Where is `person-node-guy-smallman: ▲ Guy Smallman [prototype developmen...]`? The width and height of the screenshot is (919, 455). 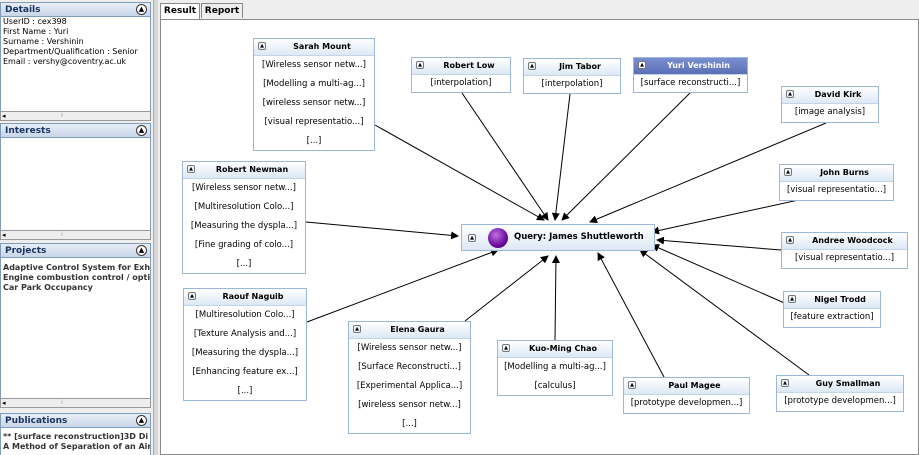 person-node-guy-smallman: ▲ Guy Smallman [prototype developmen...] is located at coordinates (840, 393).